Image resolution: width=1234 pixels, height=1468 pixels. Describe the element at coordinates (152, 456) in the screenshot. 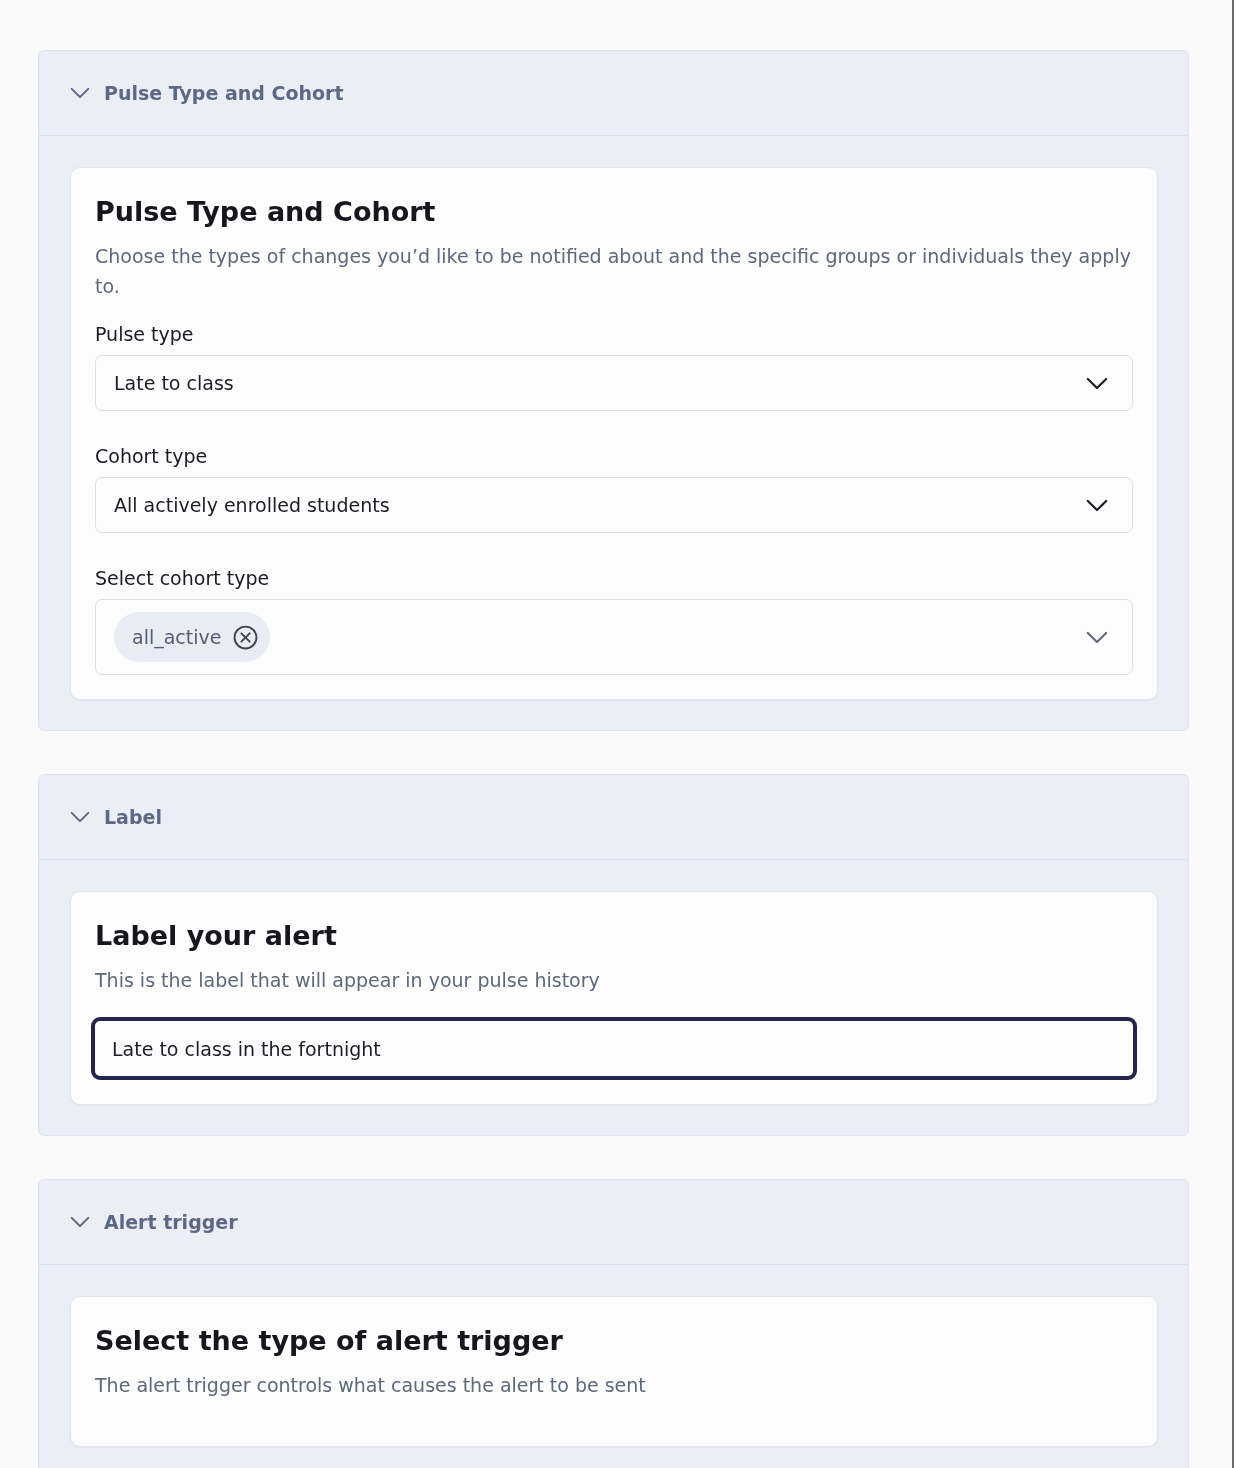

I see `field-label: Cohort type` at that location.